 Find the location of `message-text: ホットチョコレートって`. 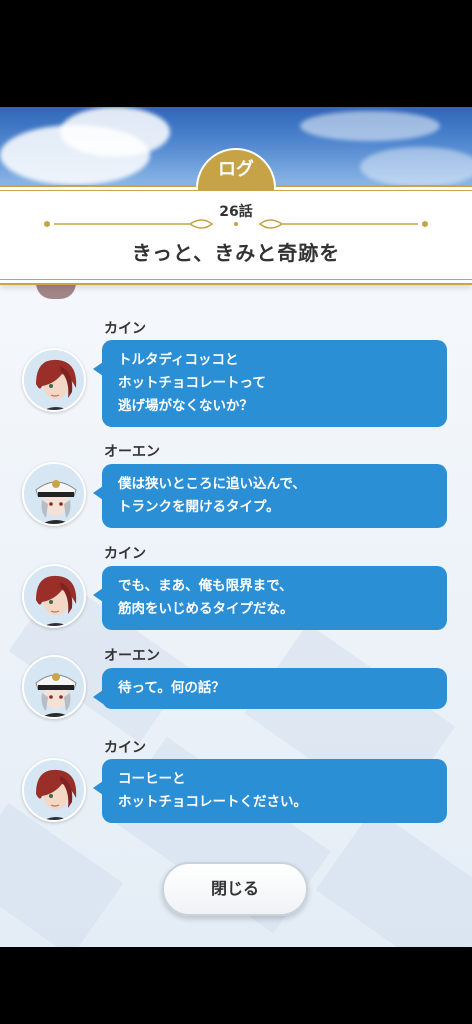

message-text: ホットチョコレートって is located at coordinates (192, 383).